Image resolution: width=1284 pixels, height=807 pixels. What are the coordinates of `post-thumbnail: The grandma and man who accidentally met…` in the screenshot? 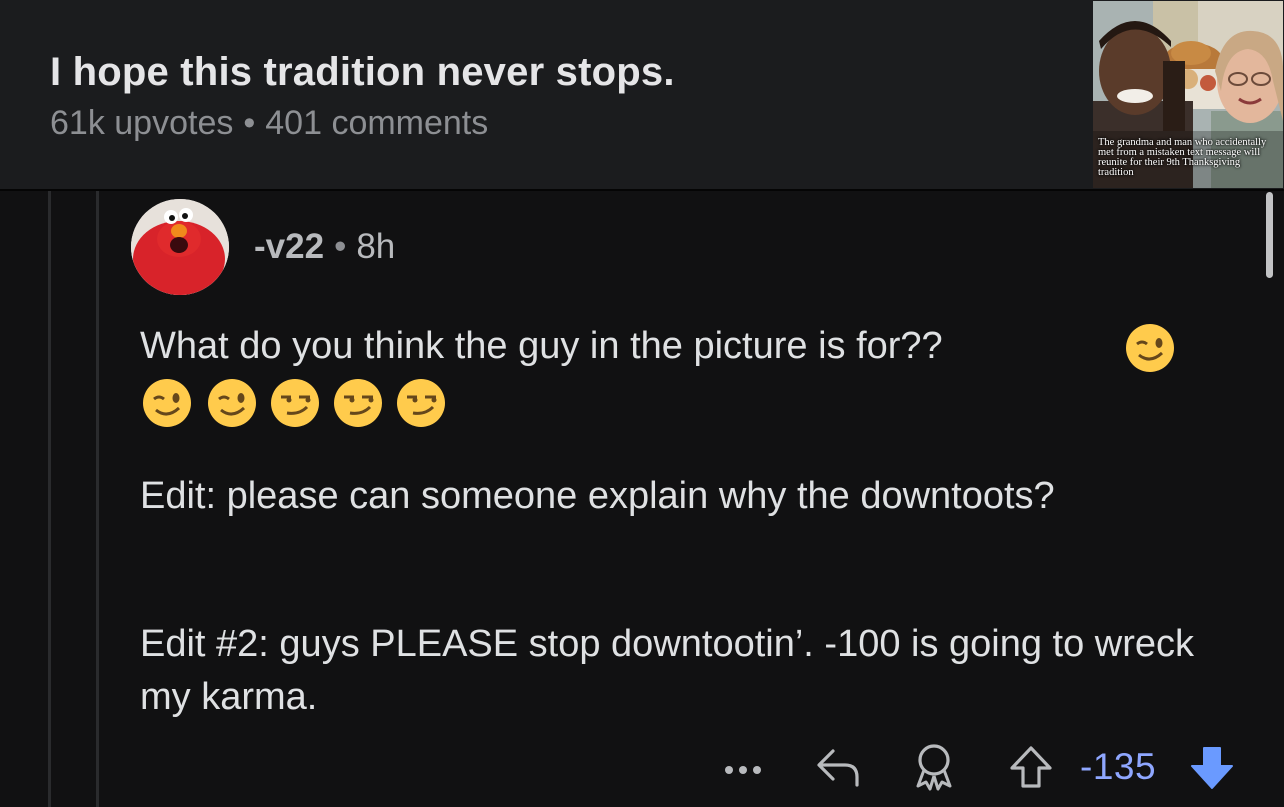 It's located at (1188, 94).